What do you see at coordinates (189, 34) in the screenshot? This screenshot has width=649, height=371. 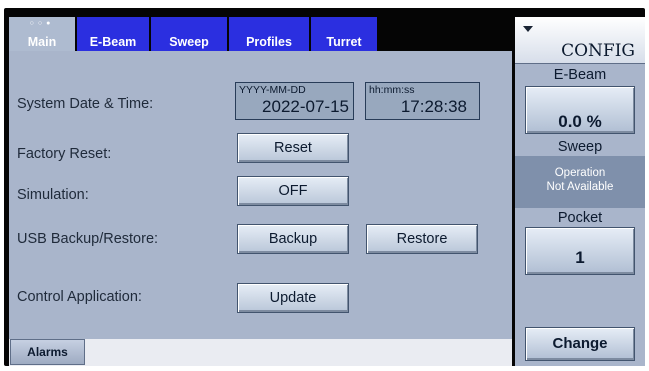 I see `tab-sweep: Sweep` at bounding box center [189, 34].